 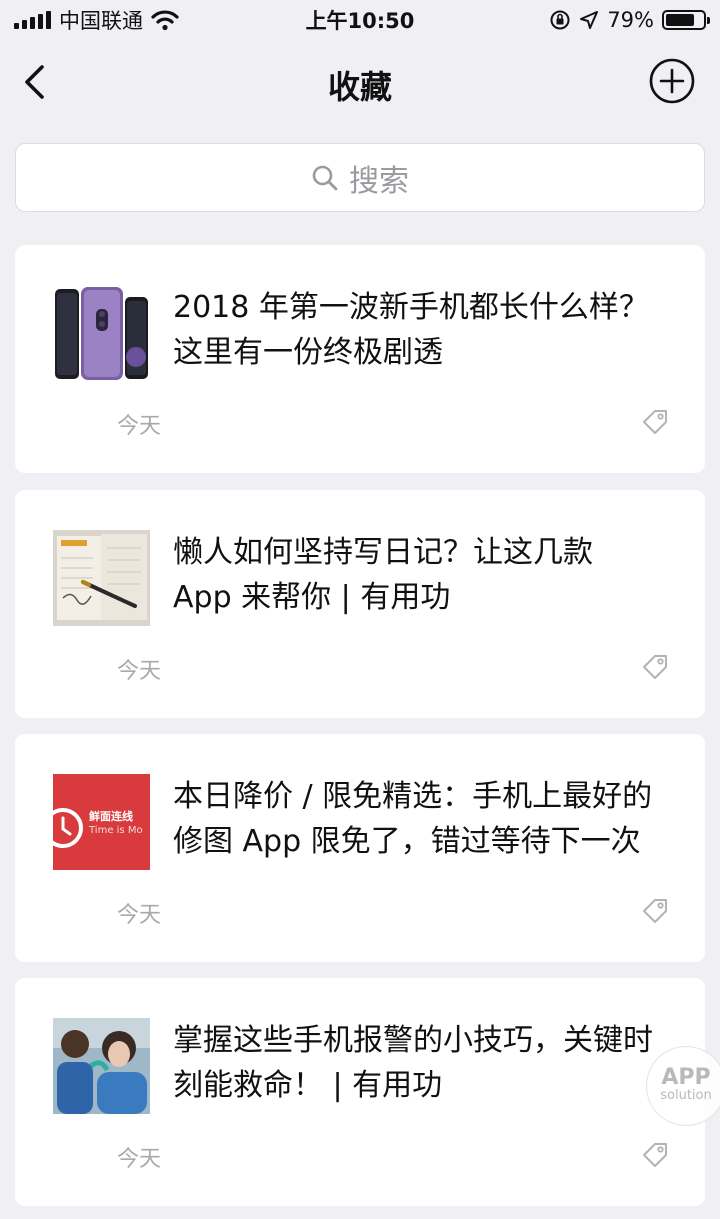 What do you see at coordinates (383, 575) in the screenshot?
I see `item-title: 懒人如何坚持写日记？让这几款 App 来帮你 | 有用功` at bounding box center [383, 575].